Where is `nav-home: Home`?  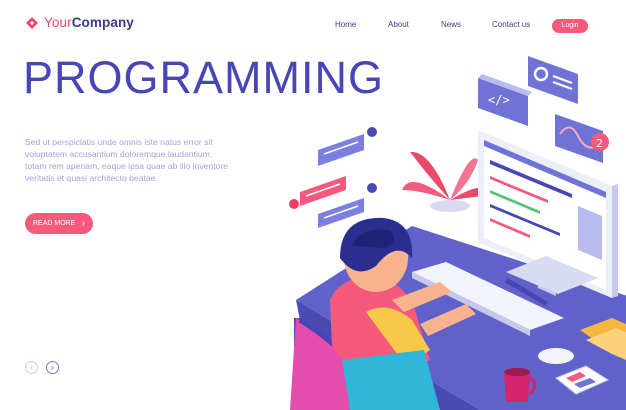 nav-home: Home is located at coordinates (345, 24).